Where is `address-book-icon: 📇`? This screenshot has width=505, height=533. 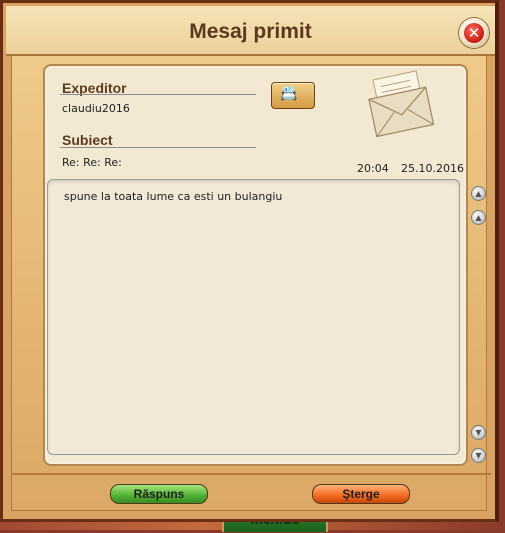 address-book-icon: 📇 is located at coordinates (289, 94).